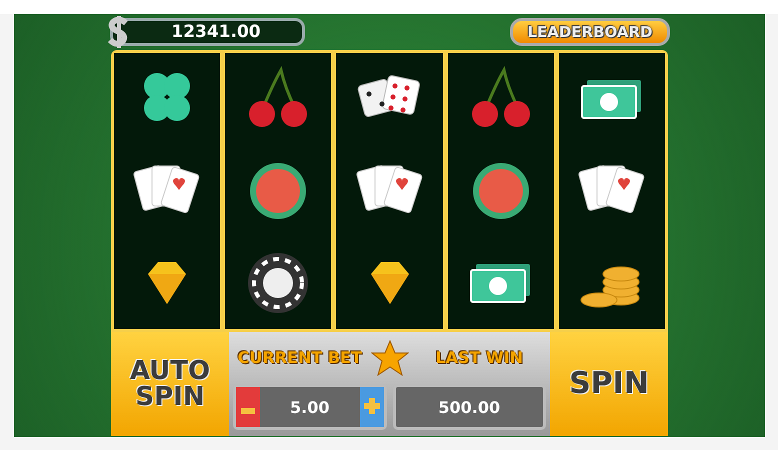 The height and width of the screenshot is (450, 778). Describe the element at coordinates (479, 358) in the screenshot. I see `last-win-label: LAST WIN` at that location.